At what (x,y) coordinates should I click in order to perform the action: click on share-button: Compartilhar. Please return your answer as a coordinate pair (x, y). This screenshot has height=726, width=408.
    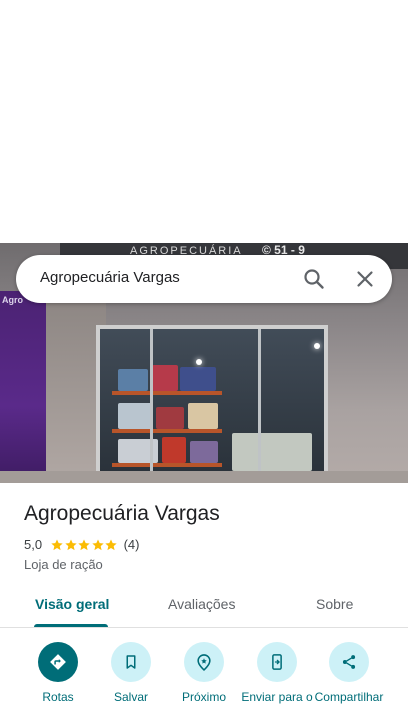
    Looking at the image, I should click on (349, 673).